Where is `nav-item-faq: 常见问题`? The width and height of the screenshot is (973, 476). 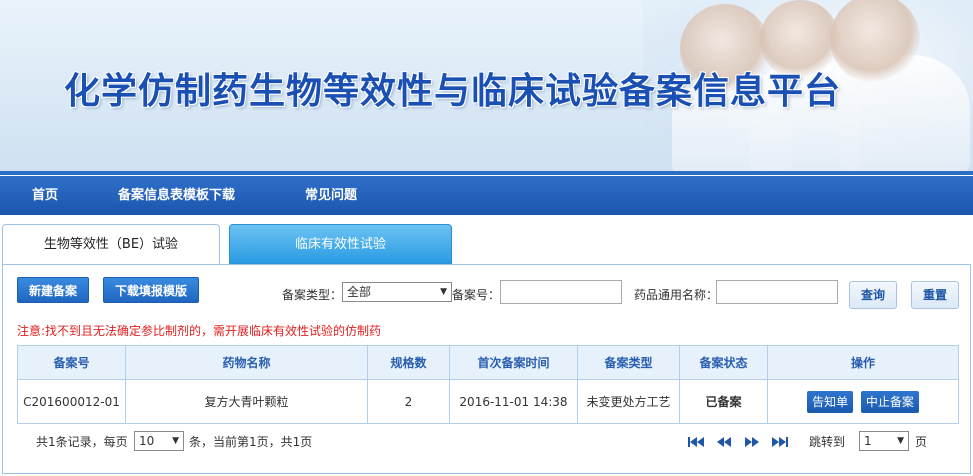 nav-item-faq: 常见问题 is located at coordinates (331, 195).